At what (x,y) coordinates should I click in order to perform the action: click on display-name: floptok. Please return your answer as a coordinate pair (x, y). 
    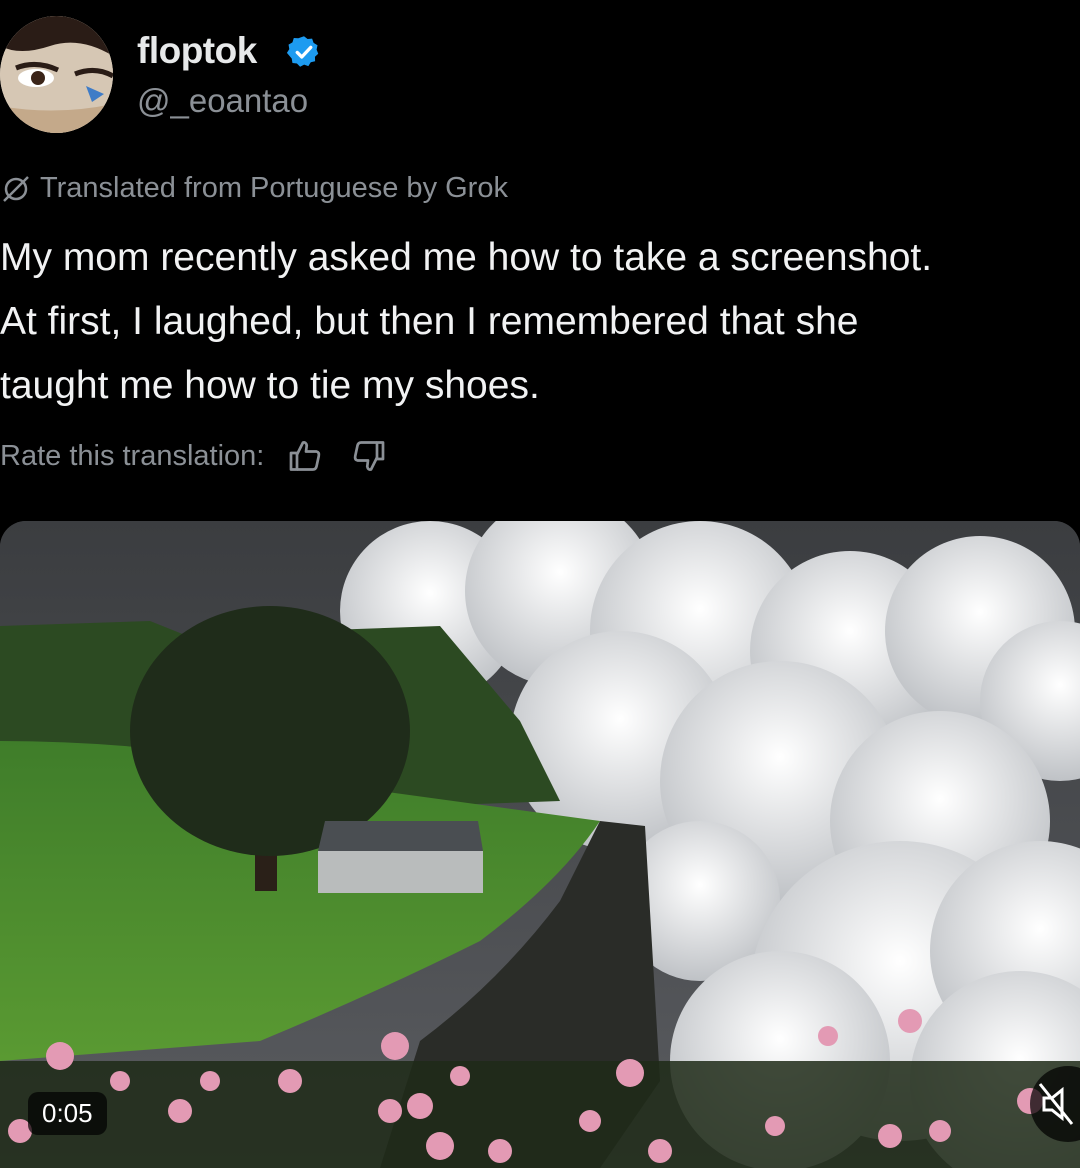
    Looking at the image, I should click on (197, 51).